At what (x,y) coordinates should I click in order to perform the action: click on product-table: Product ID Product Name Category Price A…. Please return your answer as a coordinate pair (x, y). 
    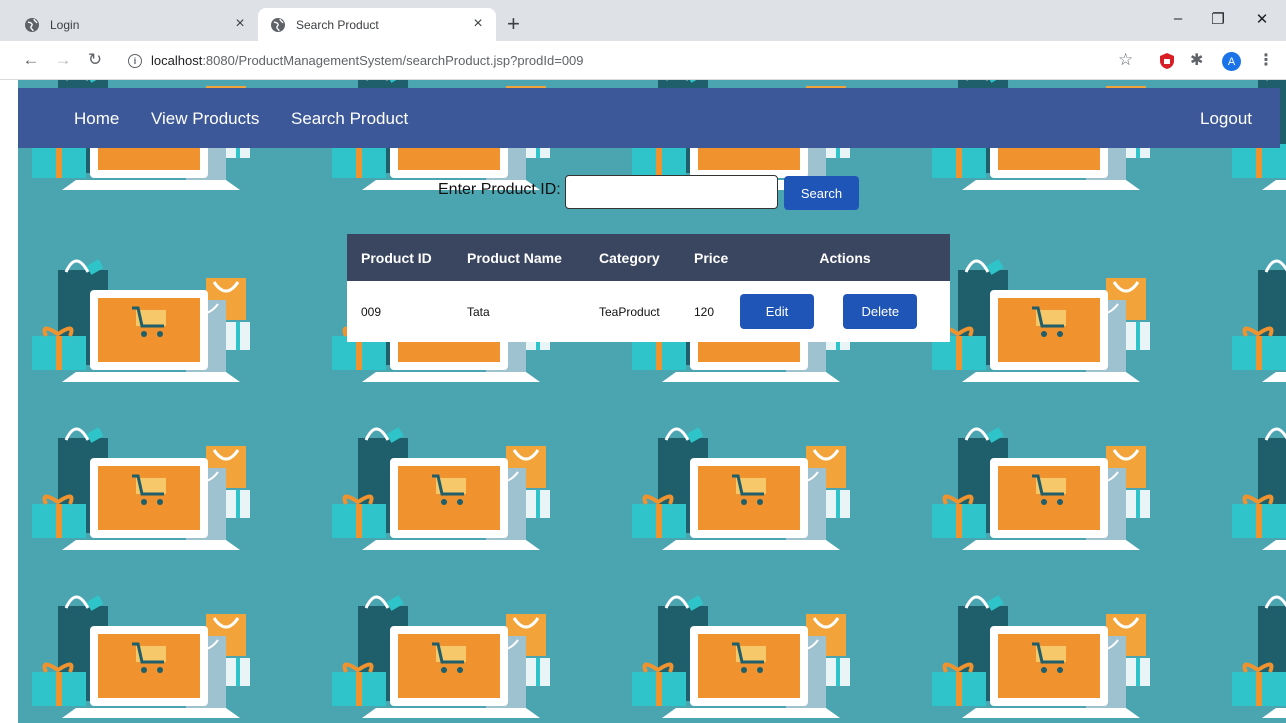
    Looking at the image, I should click on (648, 288).